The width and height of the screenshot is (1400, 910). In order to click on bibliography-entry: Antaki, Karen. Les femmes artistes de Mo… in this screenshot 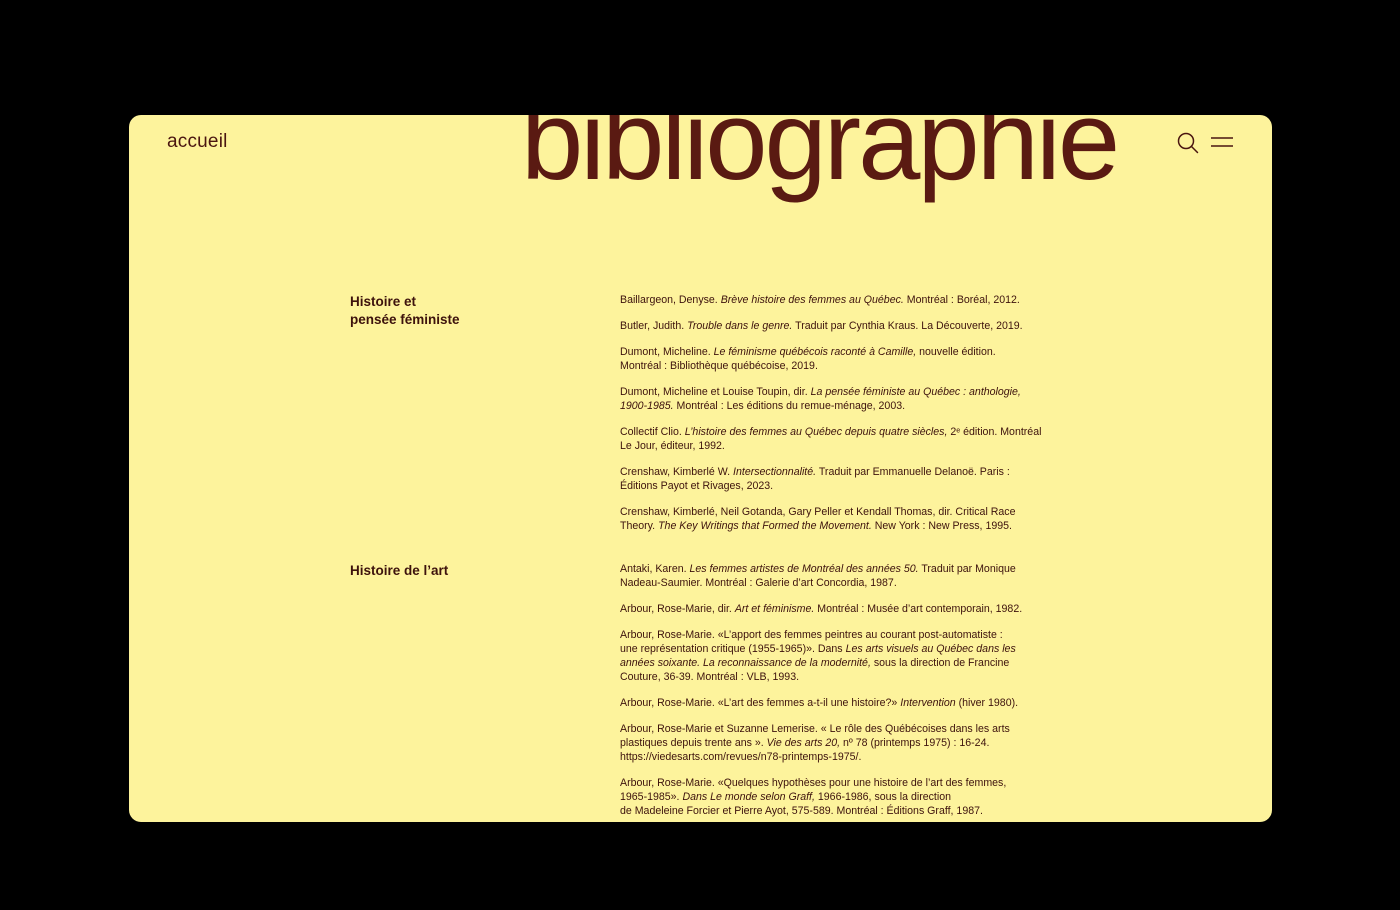, I will do `click(840, 576)`.